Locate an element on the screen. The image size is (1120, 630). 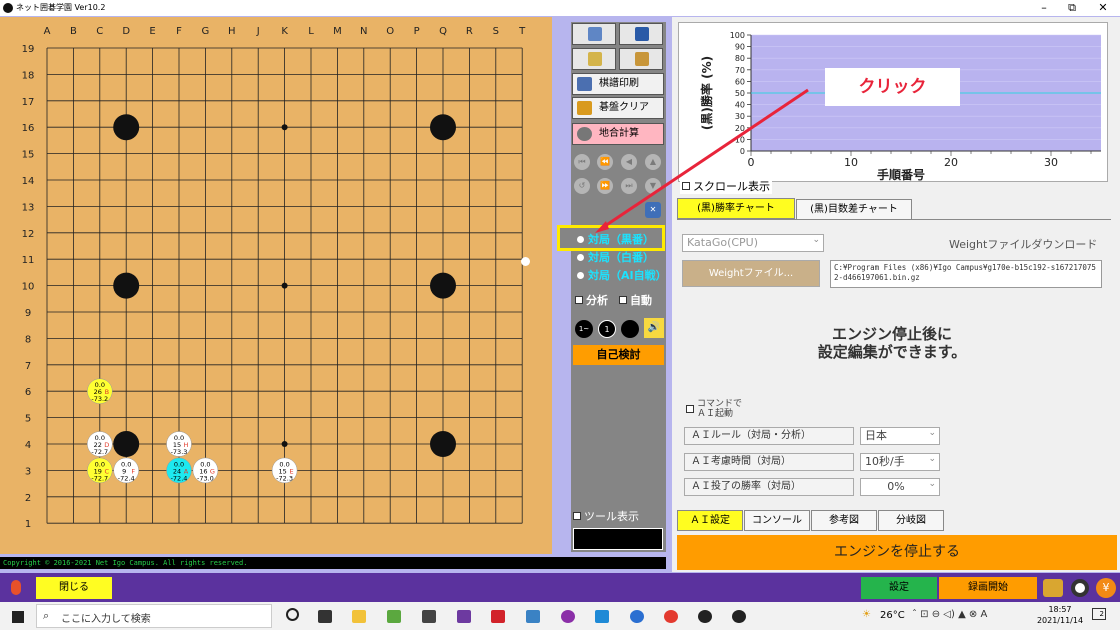
tab-margin-chart: (黒)目数差チャート is located at coordinates (854, 209).